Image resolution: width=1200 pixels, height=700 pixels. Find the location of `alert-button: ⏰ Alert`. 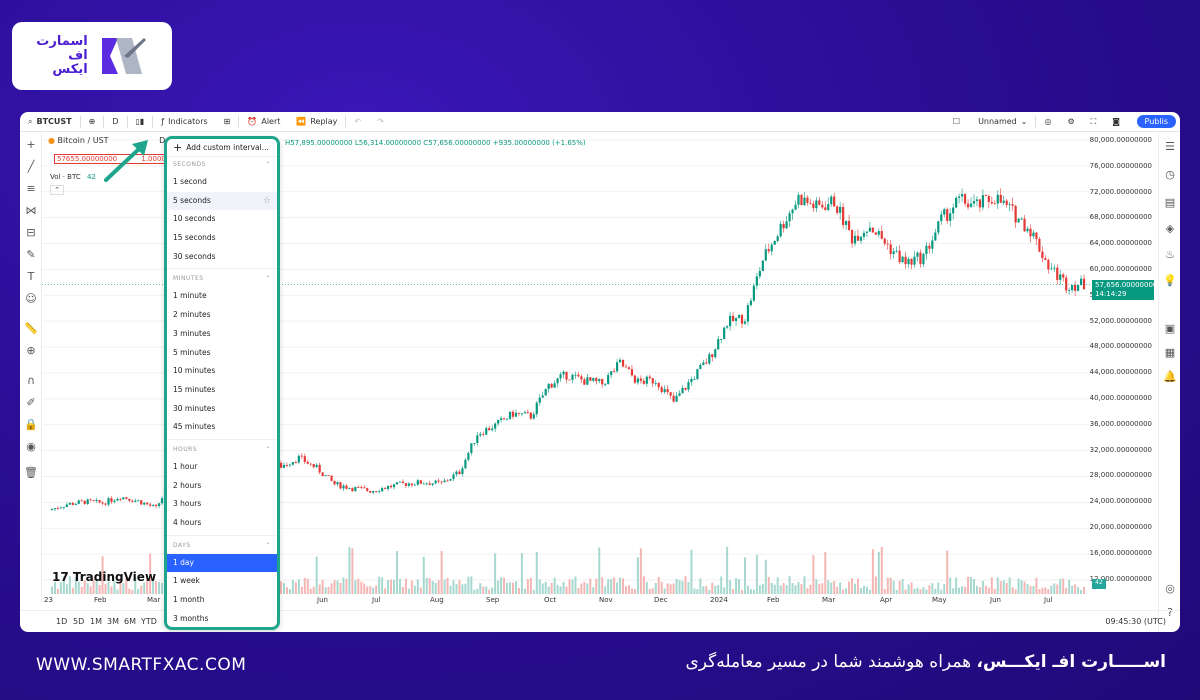

alert-button: ⏰ Alert is located at coordinates (263, 122).